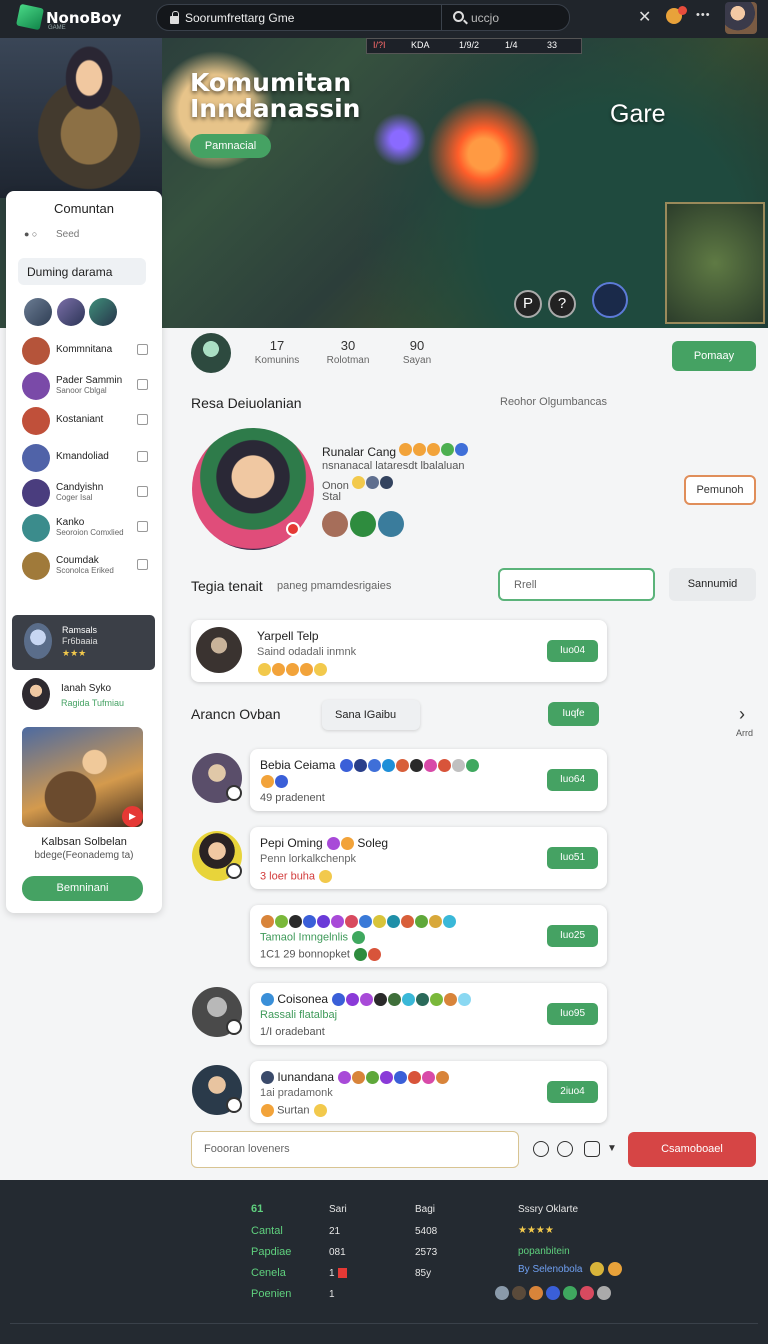 The height and width of the screenshot is (1344, 768). I want to click on footer-link: Cantal, so click(267, 1231).